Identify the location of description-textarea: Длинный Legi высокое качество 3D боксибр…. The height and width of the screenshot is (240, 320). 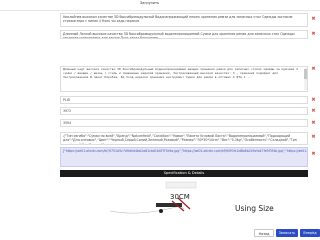
(184, 79).